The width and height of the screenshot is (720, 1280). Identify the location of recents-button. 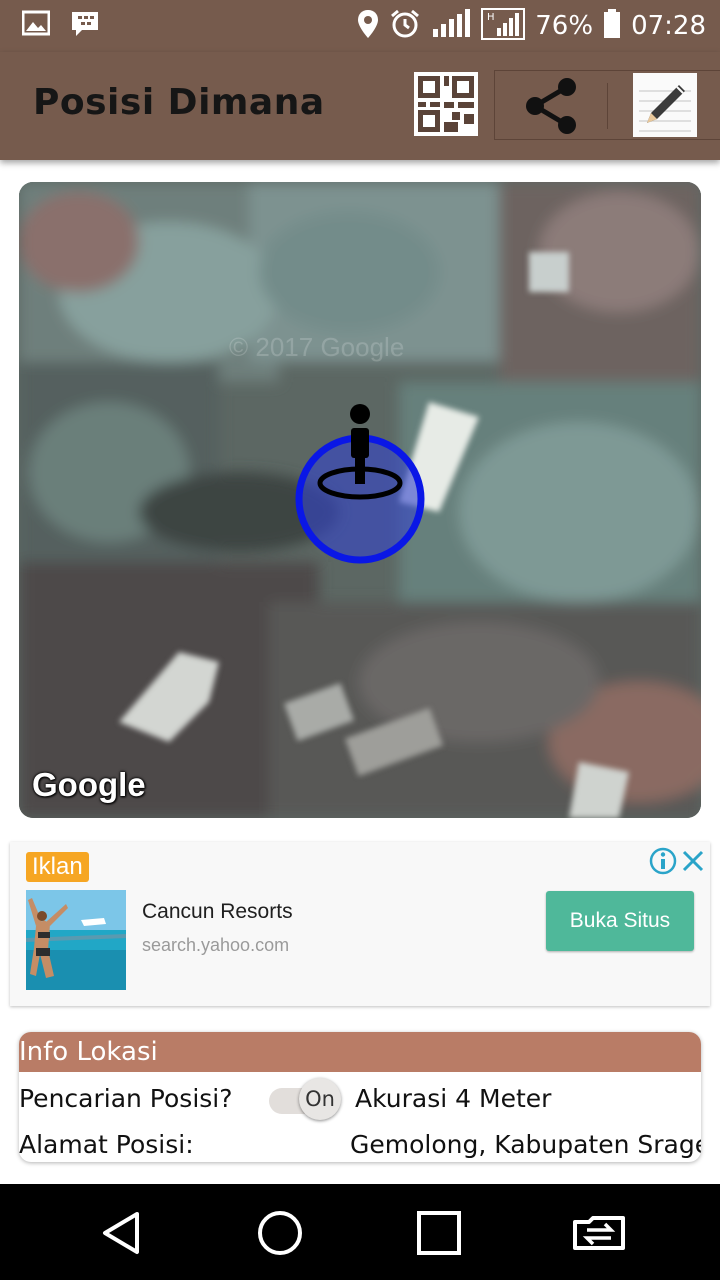
(439, 1233).